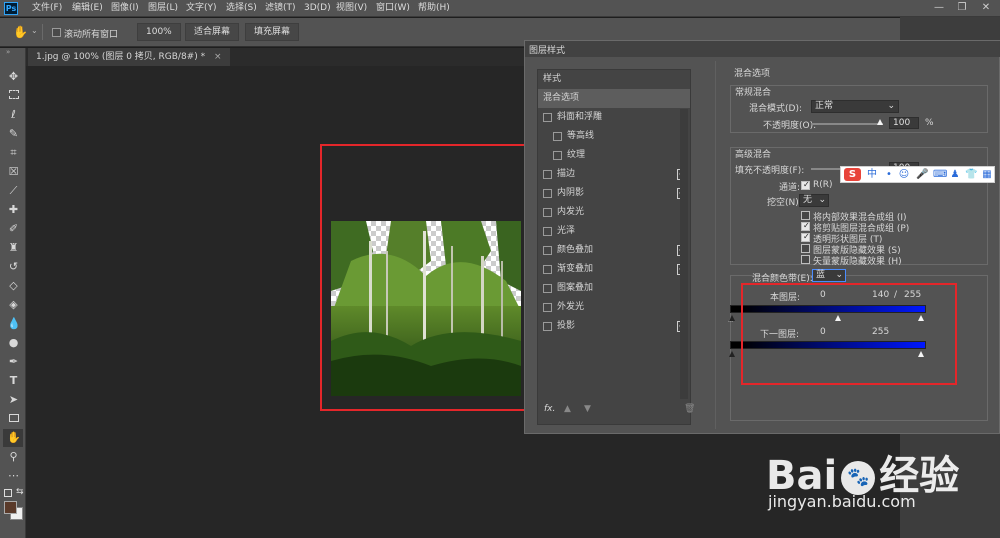 This screenshot has width=1000, height=538. Describe the element at coordinates (201, 8) in the screenshot. I see `menu-type: 文字(Y)` at that location.